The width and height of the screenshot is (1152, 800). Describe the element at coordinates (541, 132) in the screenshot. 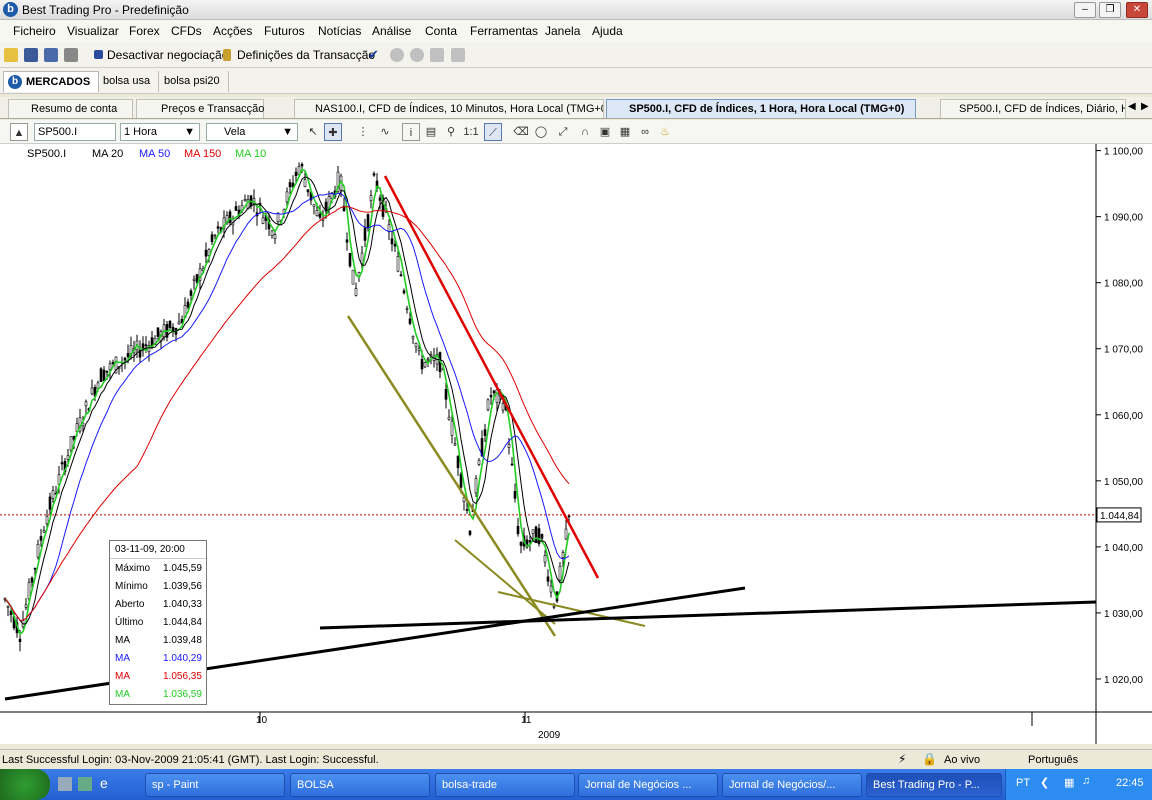

I see `shape-icon: ◯` at that location.